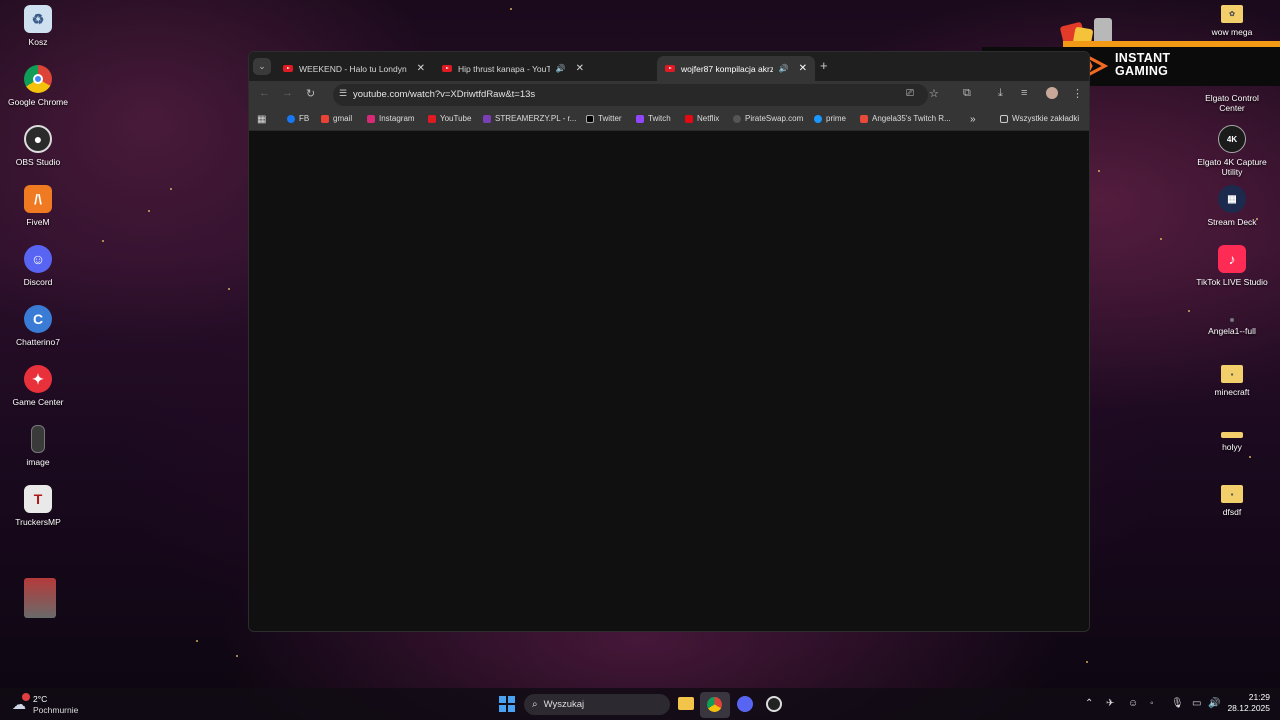 The height and width of the screenshot is (720, 1280). Describe the element at coordinates (325, 118) in the screenshot. I see `gmail-icon` at that location.